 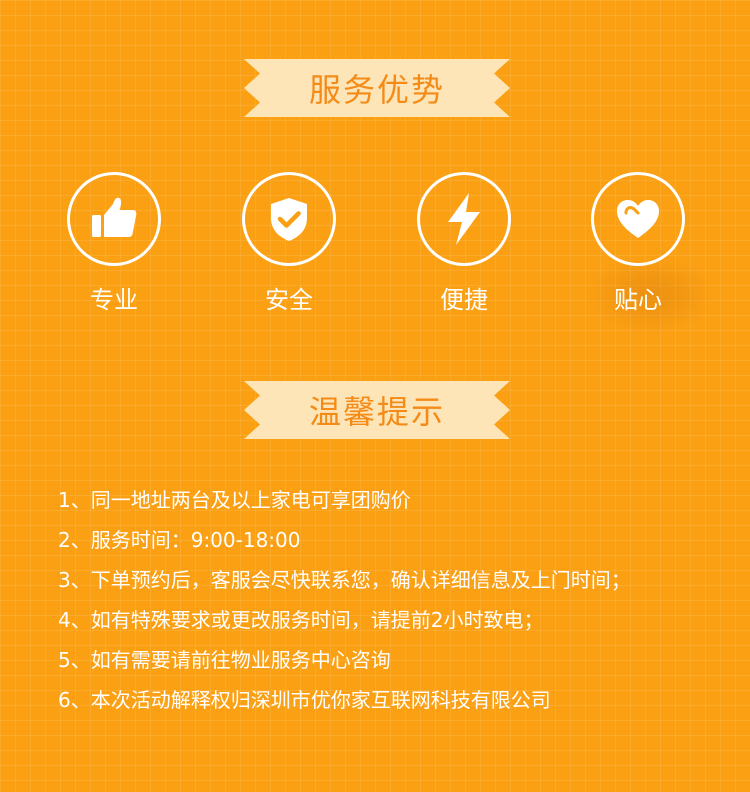 What do you see at coordinates (179, 540) in the screenshot?
I see `tip-item: 2、服务时间：9:00-18:00` at bounding box center [179, 540].